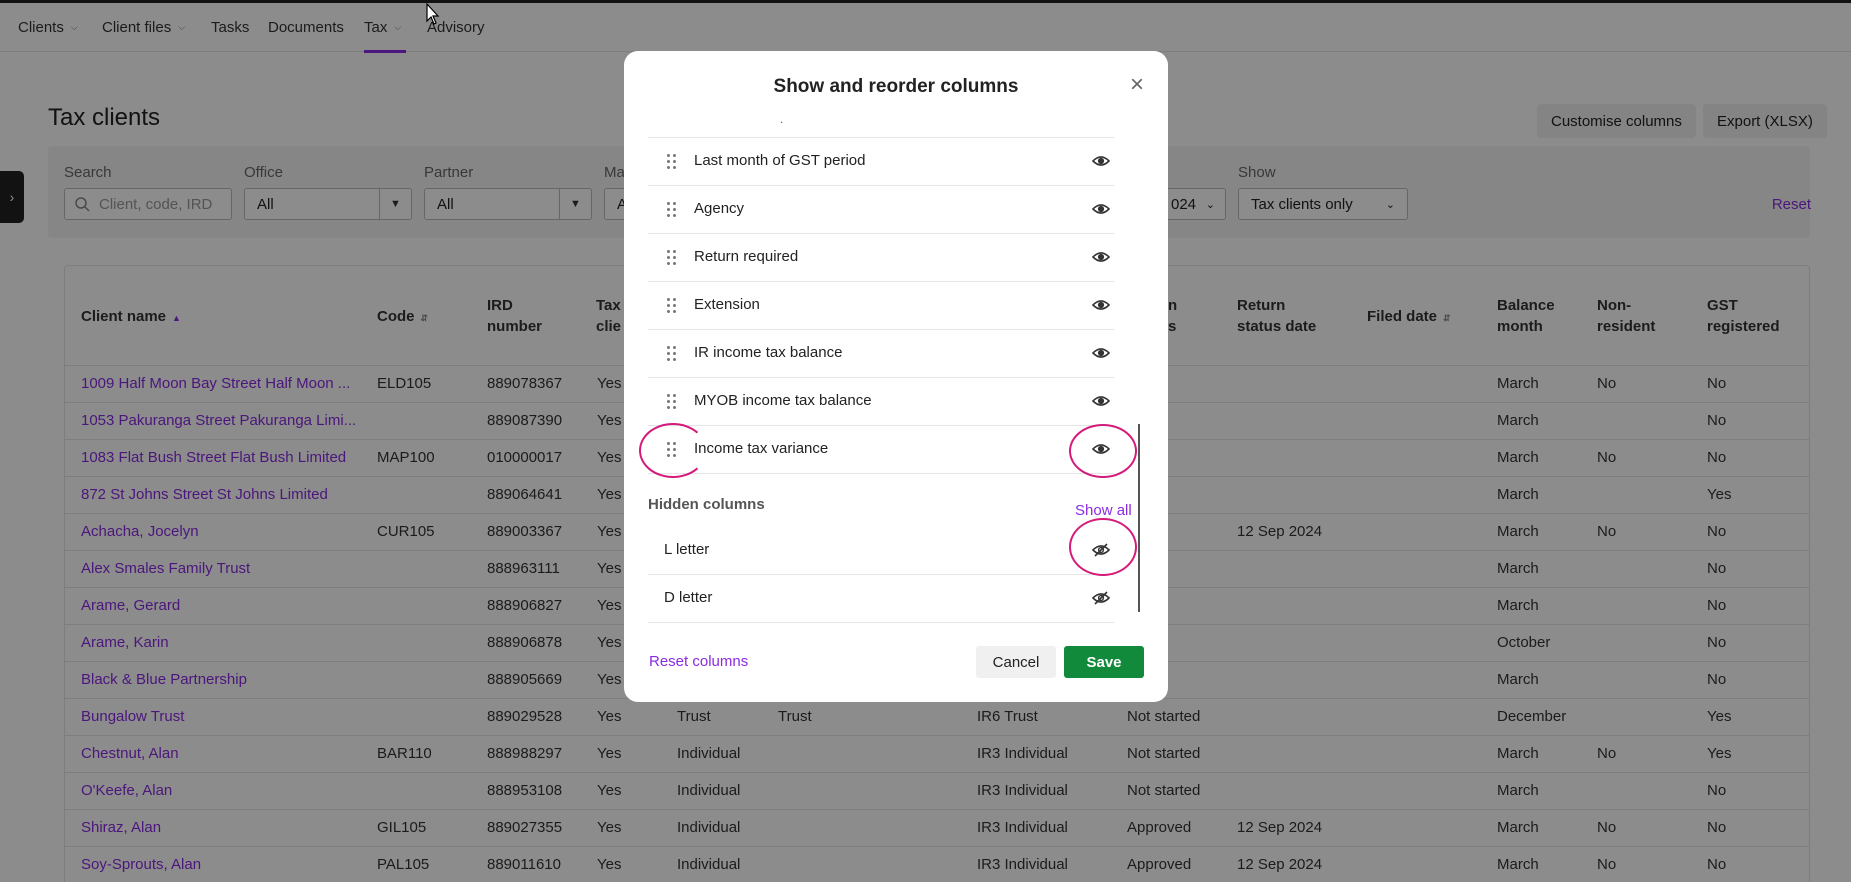 This screenshot has height=882, width=1851. What do you see at coordinates (698, 661) in the screenshot?
I see `reset-columns-link: Reset columns` at bounding box center [698, 661].